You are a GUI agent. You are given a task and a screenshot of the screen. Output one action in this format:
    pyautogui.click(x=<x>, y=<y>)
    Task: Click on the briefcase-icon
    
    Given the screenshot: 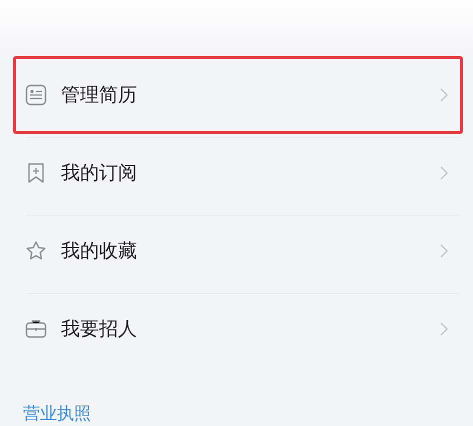 What is the action you would take?
    pyautogui.click(x=36, y=329)
    